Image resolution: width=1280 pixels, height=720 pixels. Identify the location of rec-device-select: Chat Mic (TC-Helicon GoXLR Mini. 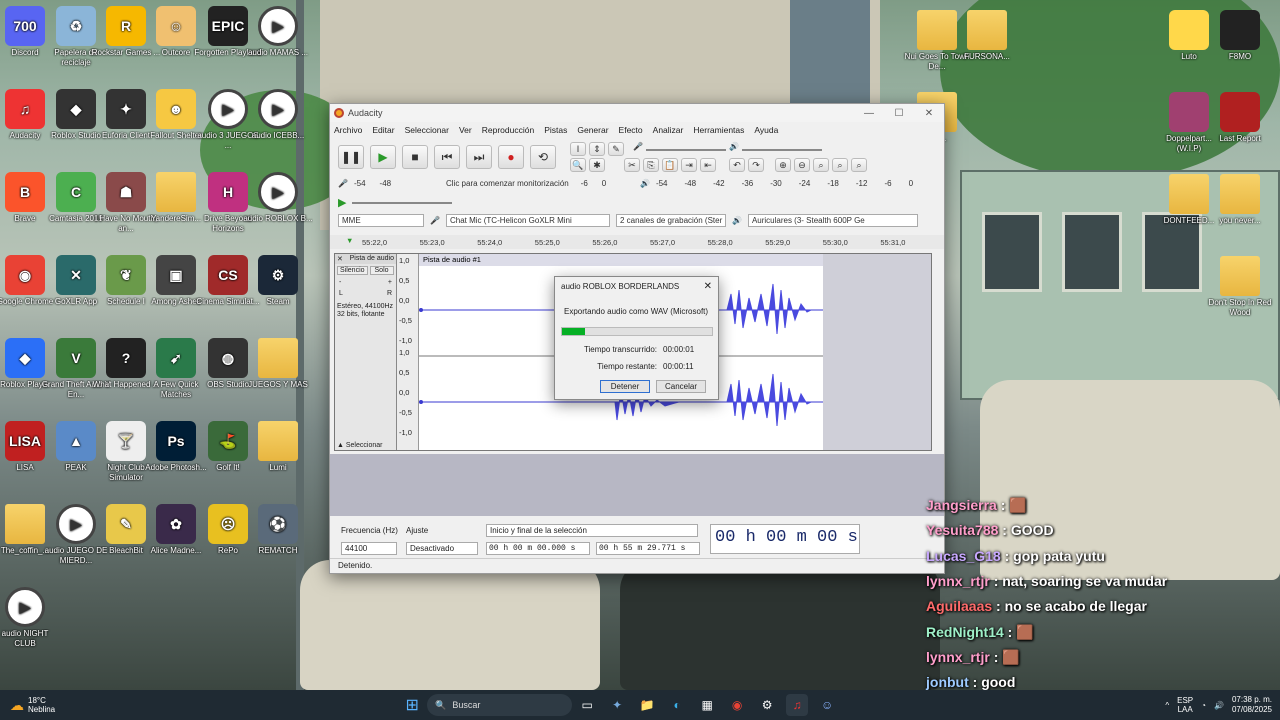
(527, 220).